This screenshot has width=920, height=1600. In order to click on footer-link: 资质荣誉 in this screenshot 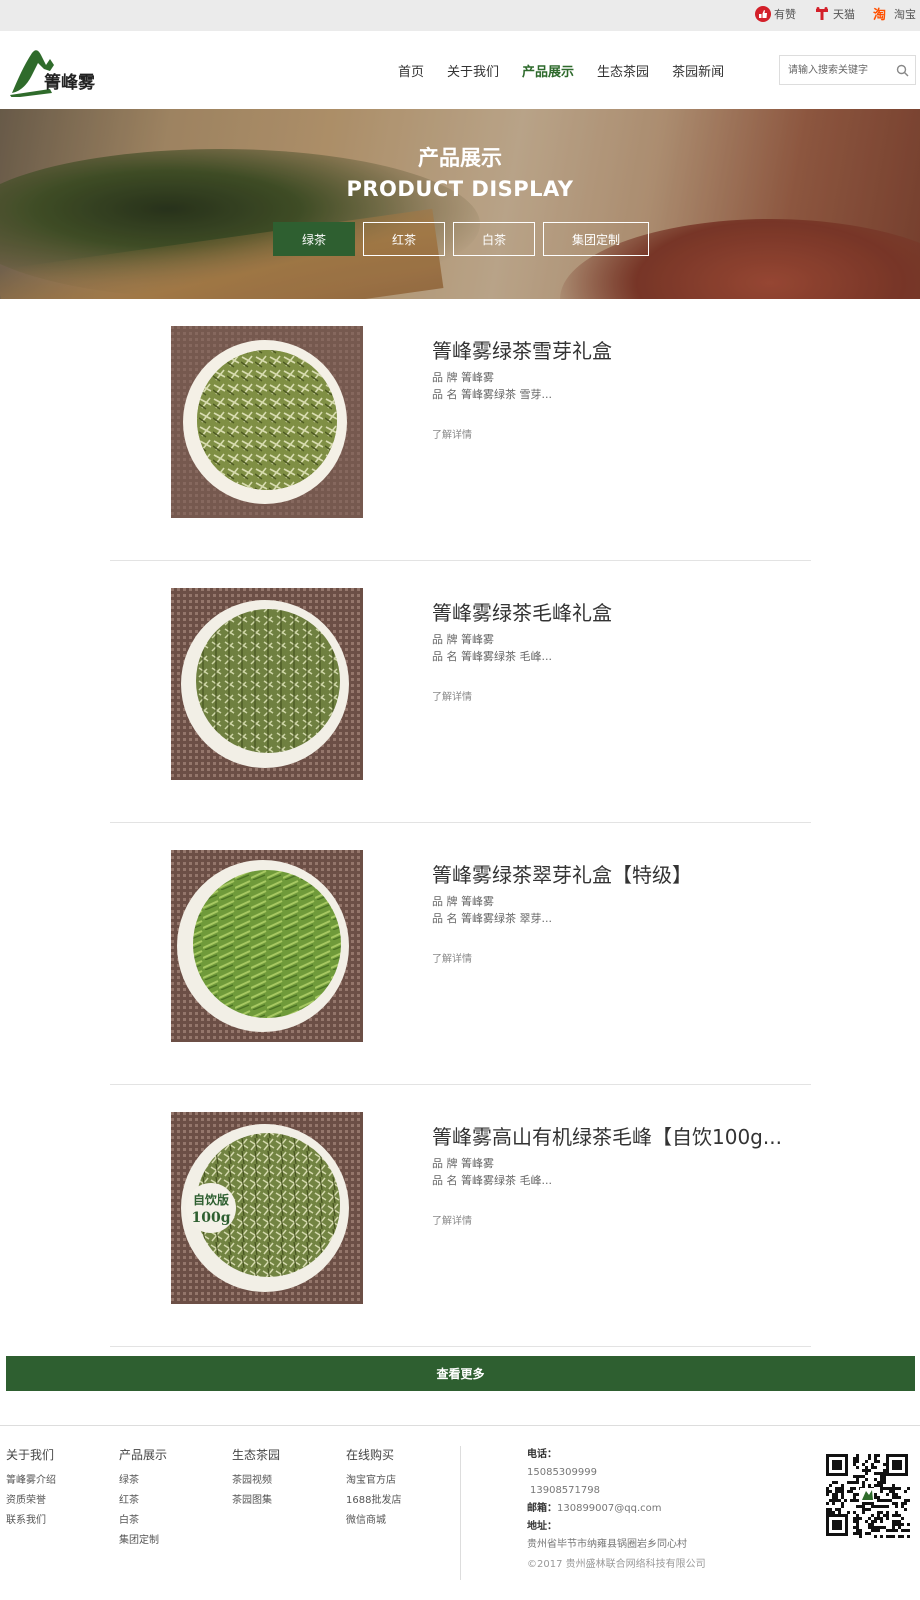, I will do `click(31, 1498)`.